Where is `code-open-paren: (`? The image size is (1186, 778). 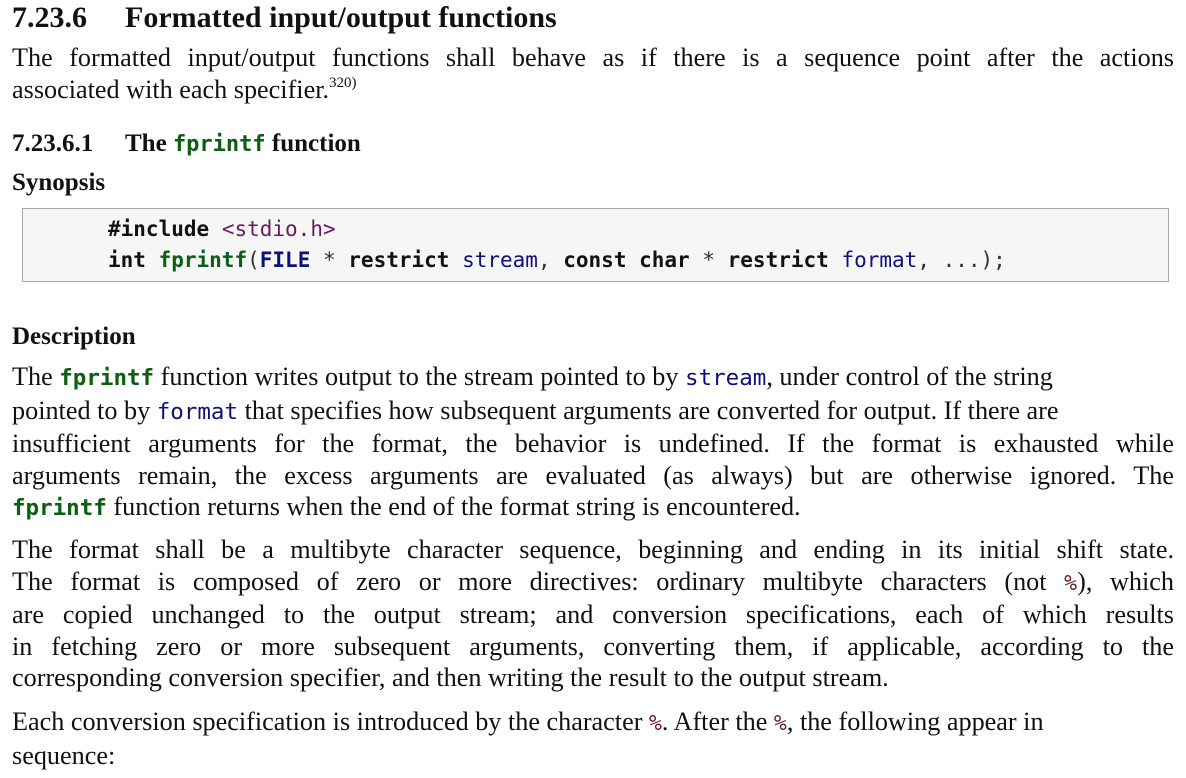
code-open-paren: ( is located at coordinates (253, 260).